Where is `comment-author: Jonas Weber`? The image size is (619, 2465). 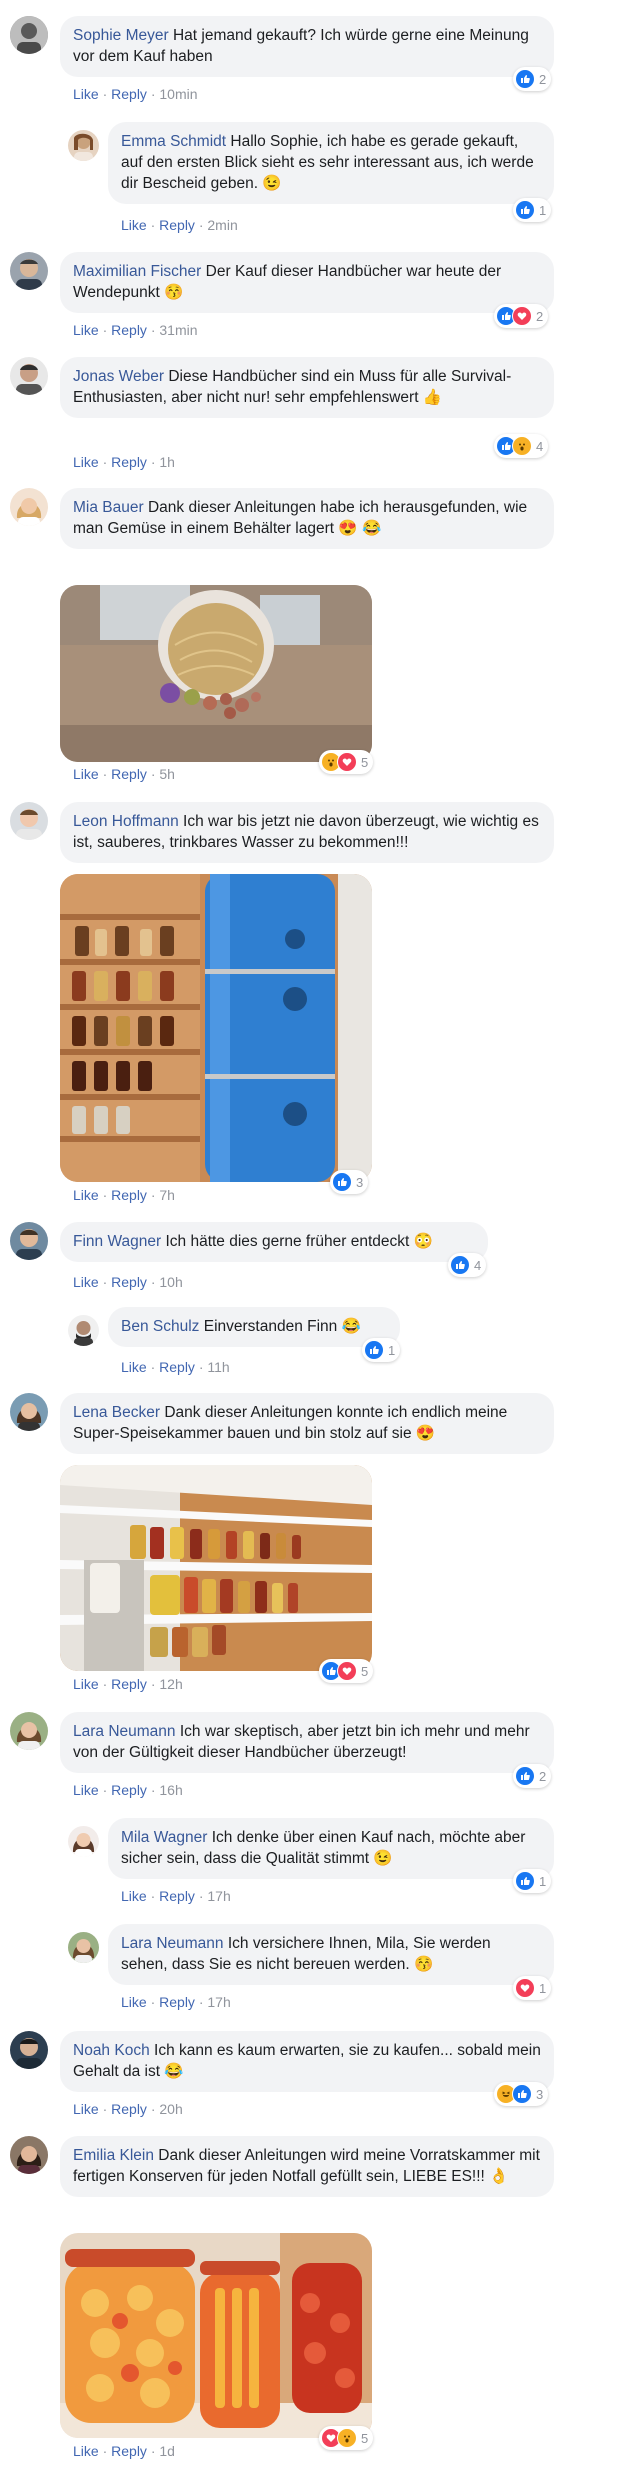
comment-author: Jonas Weber is located at coordinates (118, 376).